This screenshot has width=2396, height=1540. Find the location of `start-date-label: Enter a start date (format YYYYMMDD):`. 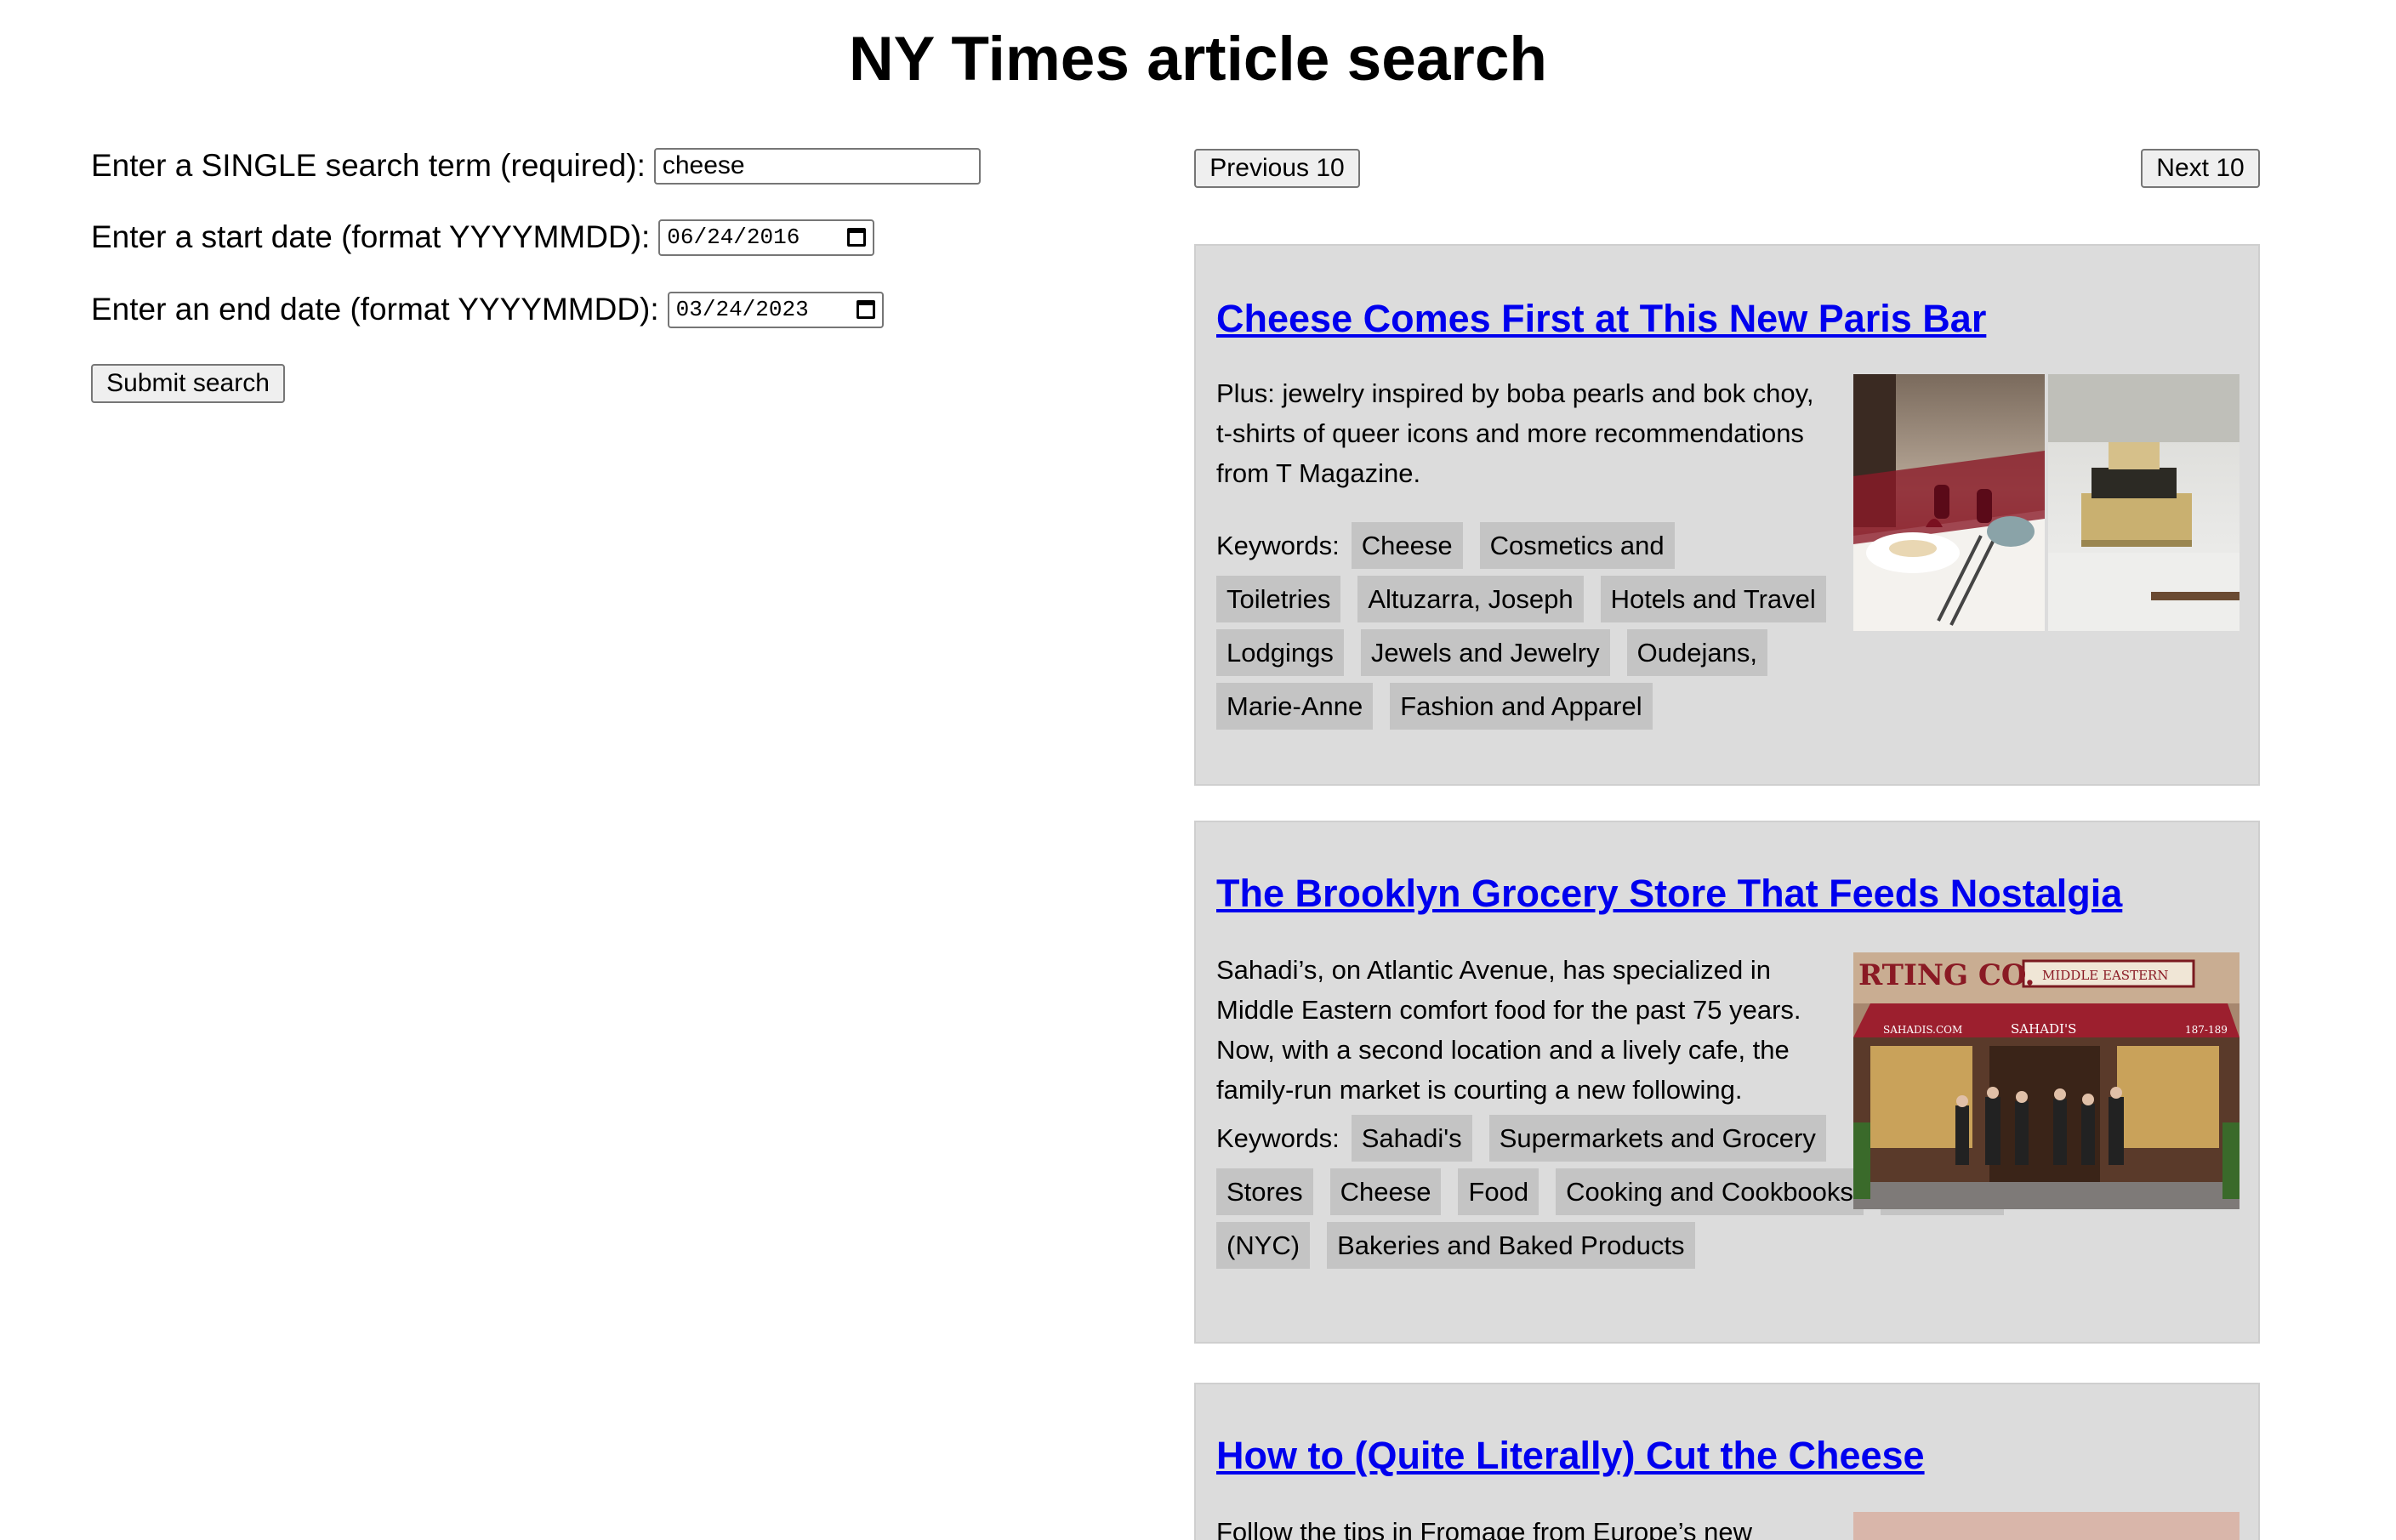

start-date-label: Enter a start date (format YYYYMMDD): is located at coordinates (371, 236).